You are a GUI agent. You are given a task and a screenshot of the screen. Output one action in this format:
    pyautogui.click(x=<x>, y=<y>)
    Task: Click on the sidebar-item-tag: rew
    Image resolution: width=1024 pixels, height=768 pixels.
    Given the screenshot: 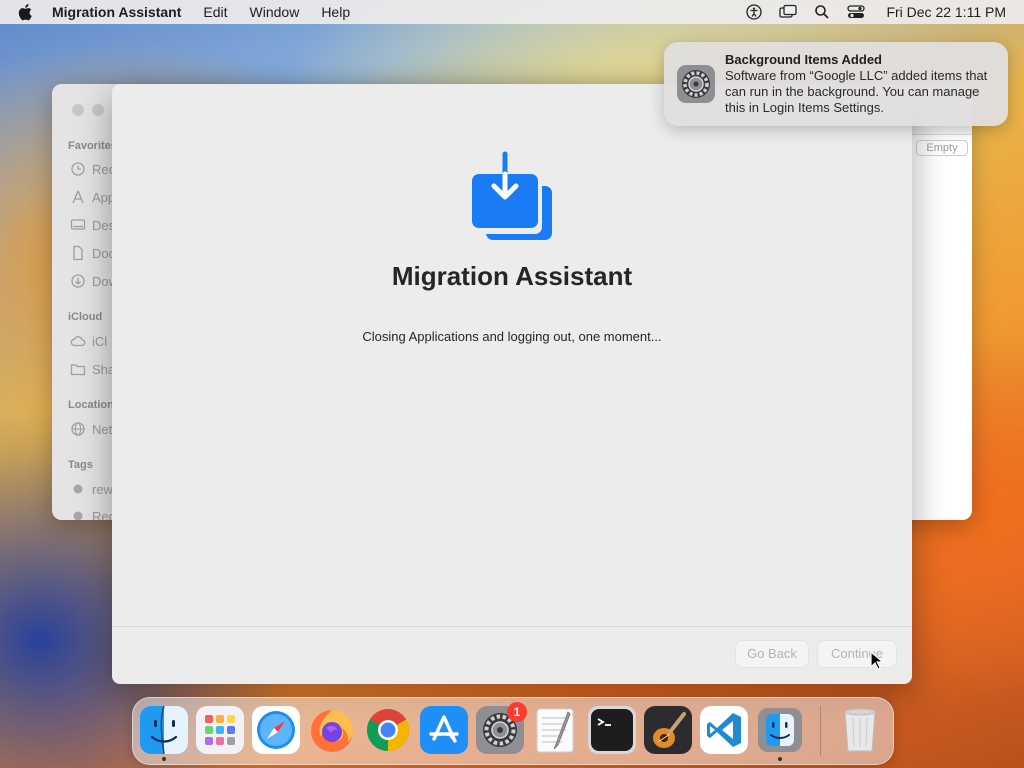 What is the action you would take?
    pyautogui.click(x=91, y=489)
    